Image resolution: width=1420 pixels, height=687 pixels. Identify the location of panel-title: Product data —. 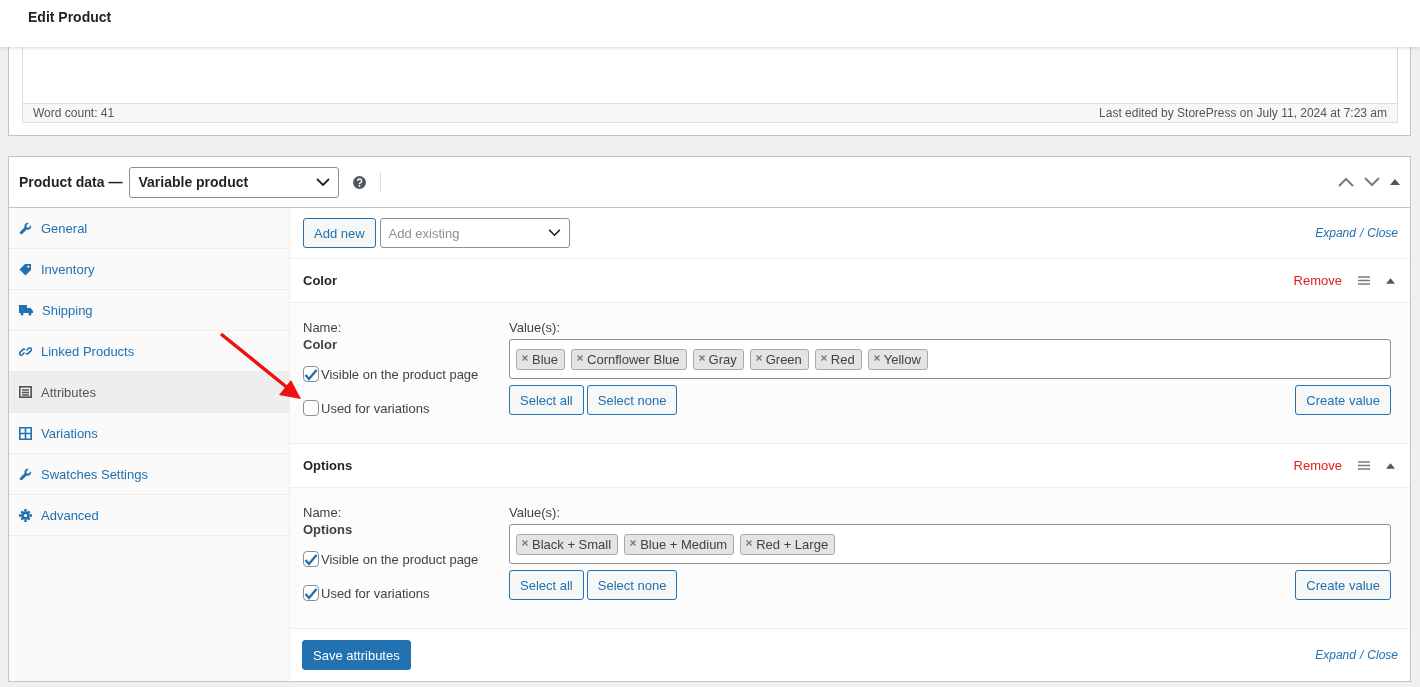
(71, 182).